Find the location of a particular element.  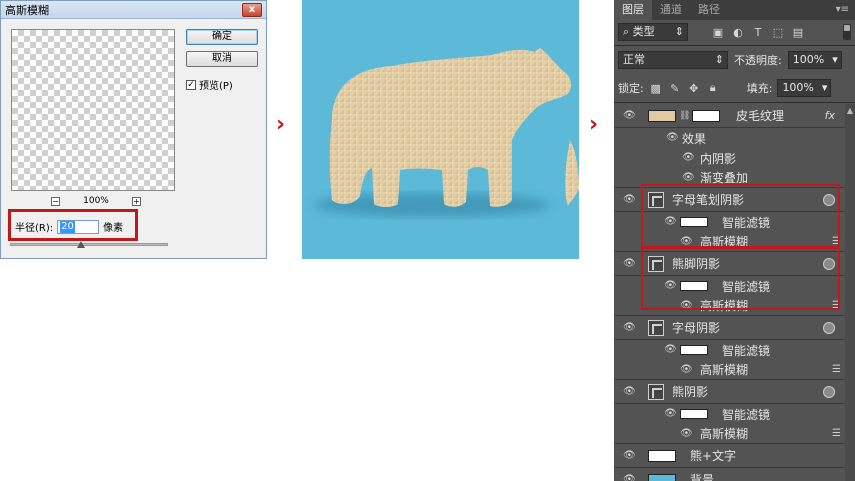

layer-name: 熊阴影 is located at coordinates (690, 392).